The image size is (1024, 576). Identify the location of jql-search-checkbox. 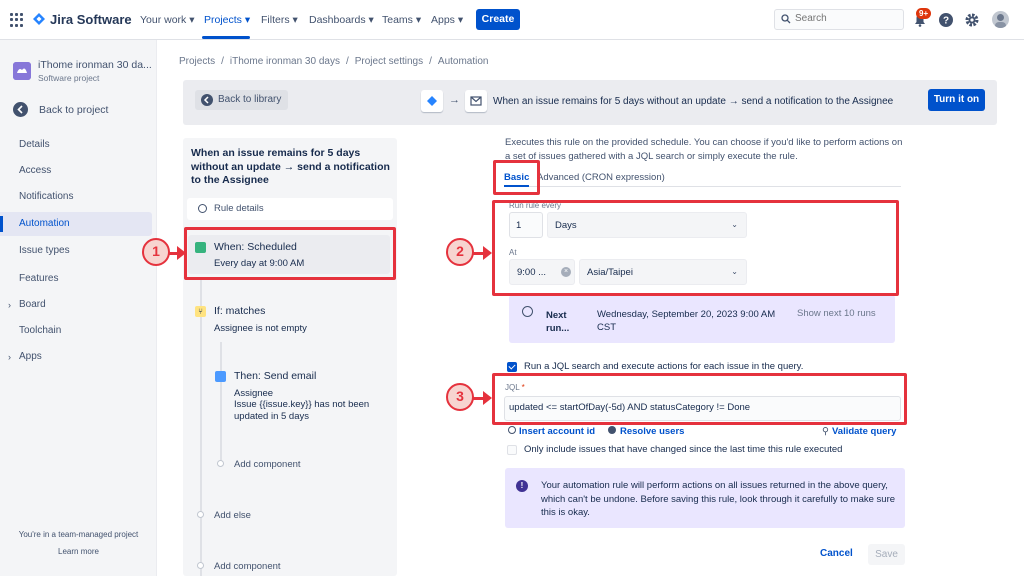
(512, 367).